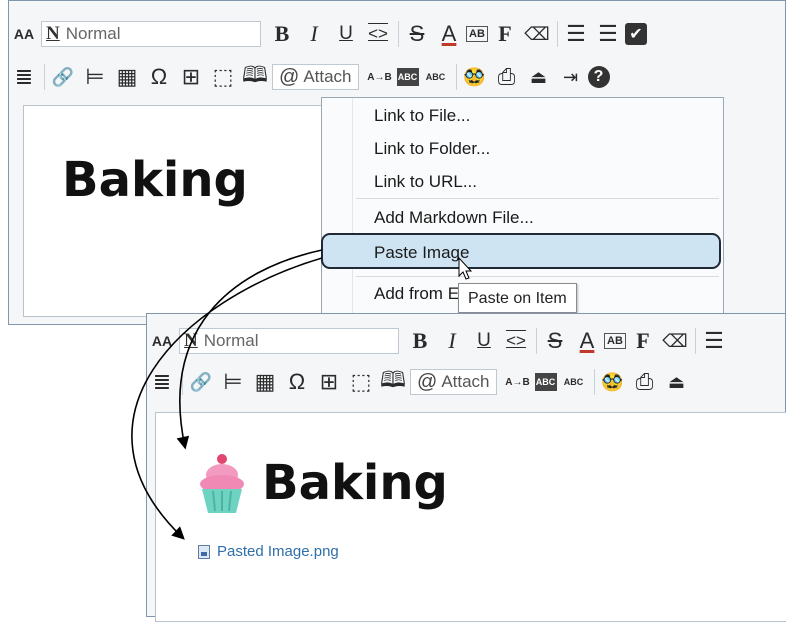 The image size is (786, 622). I want to click on cupcake-icon, so click(222, 483).